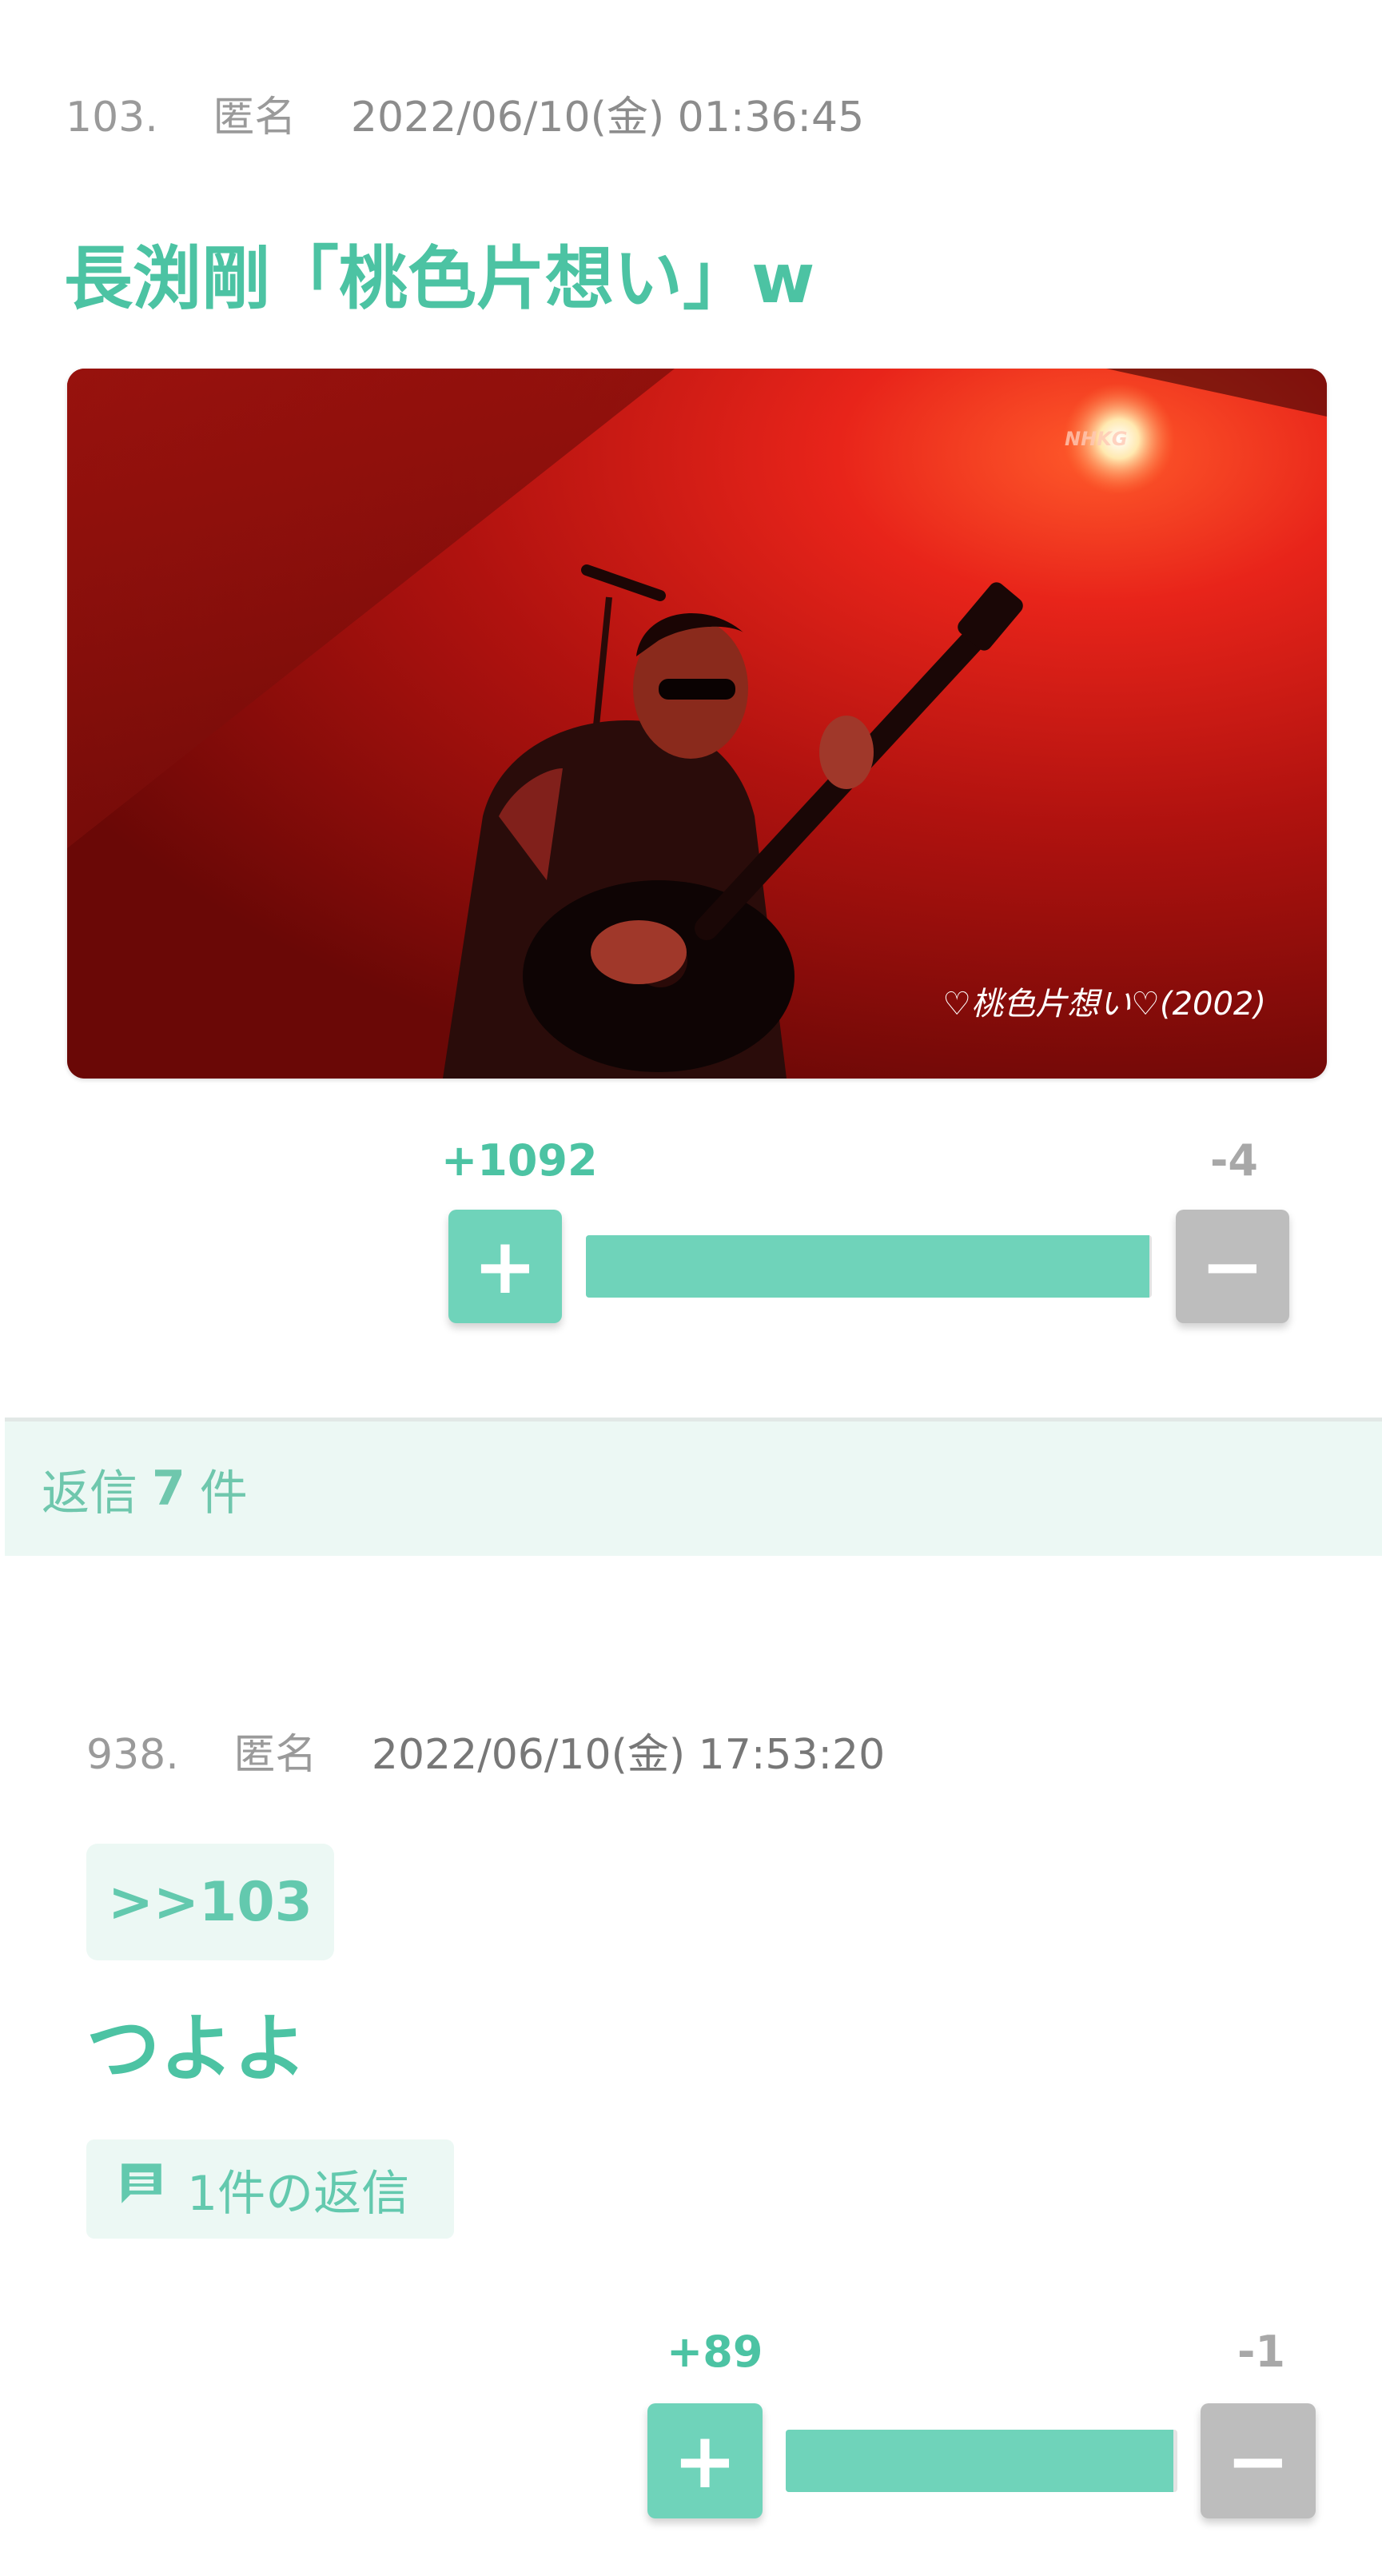 The height and width of the screenshot is (2576, 1382). I want to click on reply-count-link: 1件の返信, so click(270, 2189).